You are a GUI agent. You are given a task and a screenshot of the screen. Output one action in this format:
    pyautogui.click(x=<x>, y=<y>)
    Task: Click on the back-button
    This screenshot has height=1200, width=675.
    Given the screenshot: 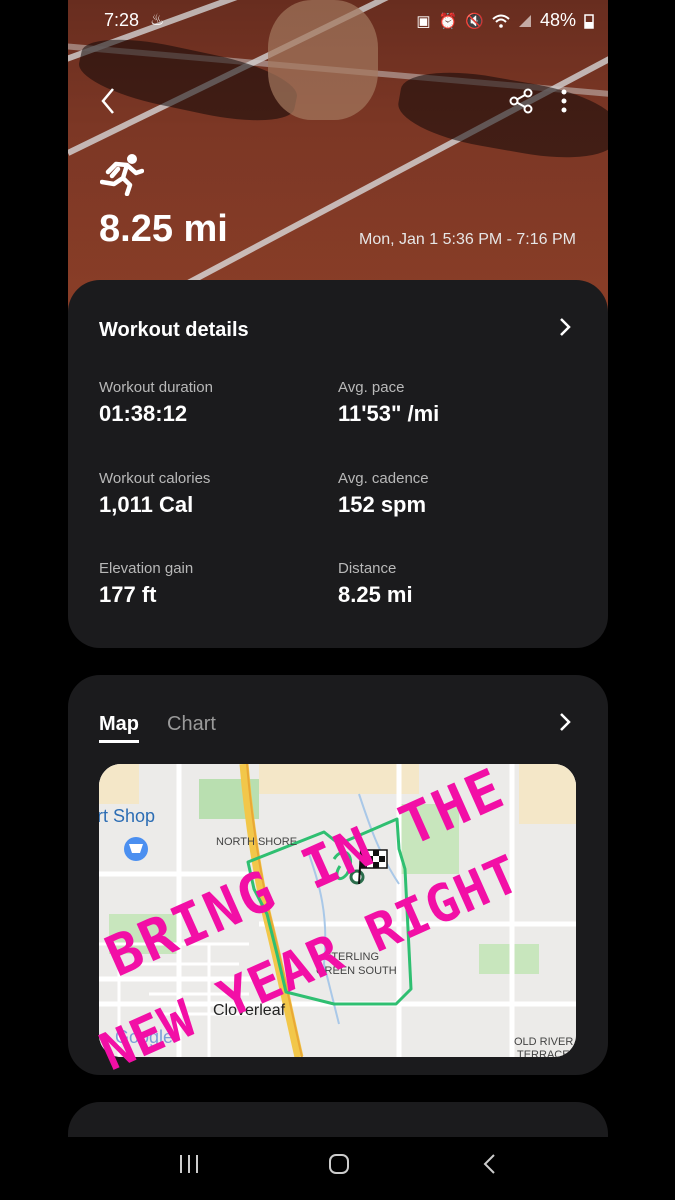 What is the action you would take?
    pyautogui.click(x=108, y=105)
    